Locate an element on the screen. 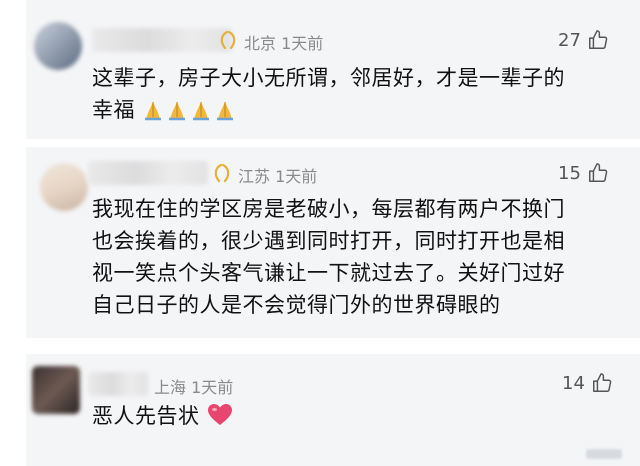  like-button: 15 is located at coordinates (583, 173).